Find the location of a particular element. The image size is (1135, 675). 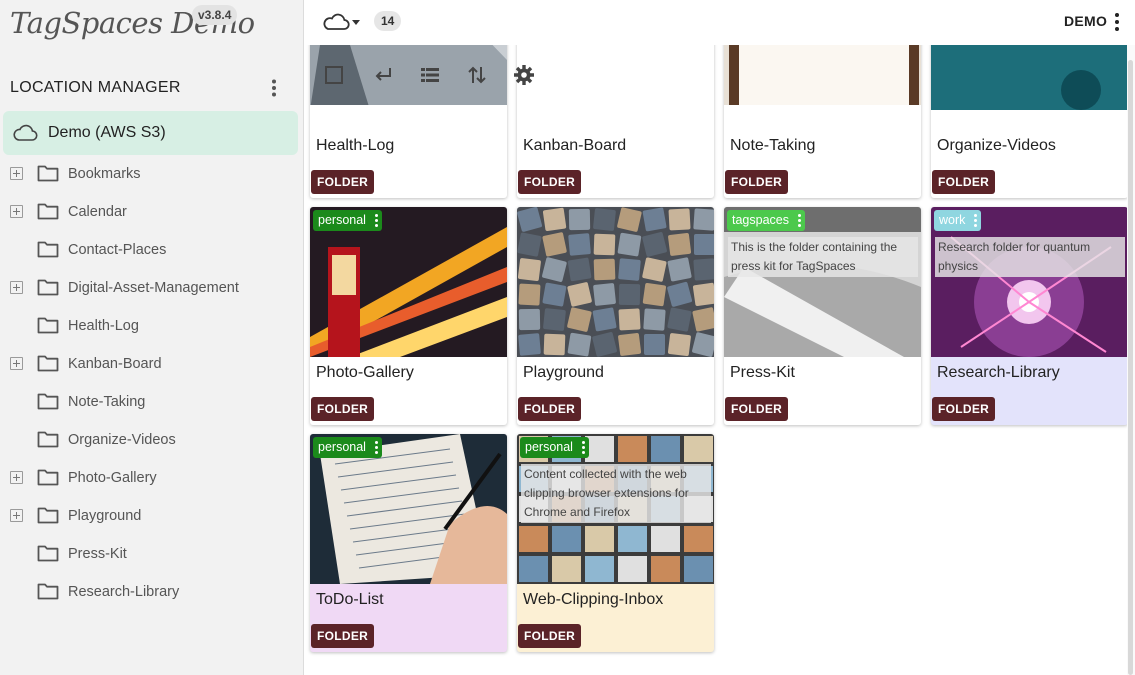

folder-tree-item: Health-Log is located at coordinates (150, 326).